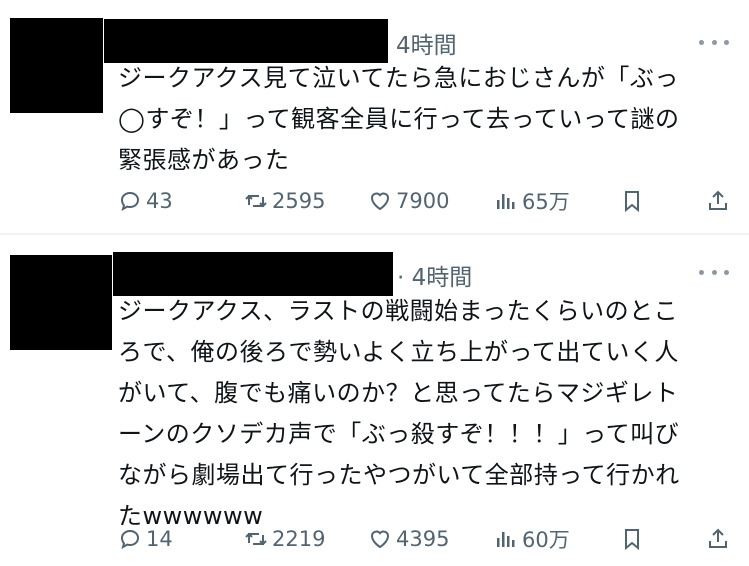  I want to click on divider, so click(374, 234).